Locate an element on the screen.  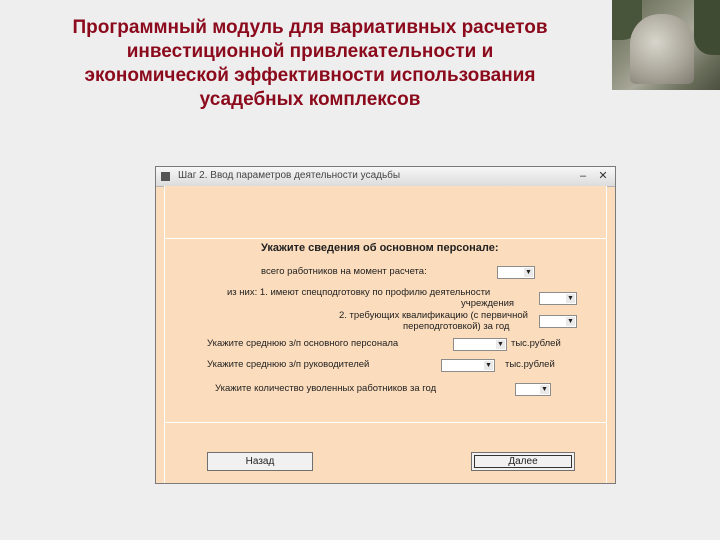
minimize-button: – is located at coordinates (583, 176).